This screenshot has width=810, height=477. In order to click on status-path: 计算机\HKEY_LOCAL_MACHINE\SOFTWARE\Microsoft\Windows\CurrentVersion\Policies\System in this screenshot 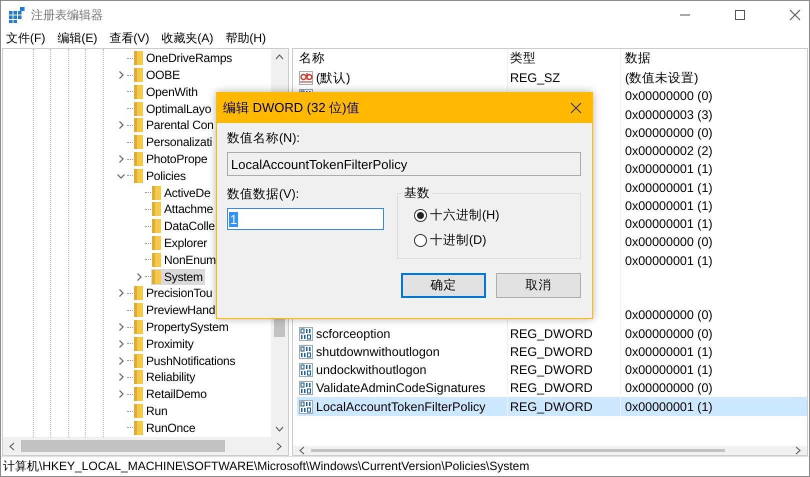, I will do `click(266, 467)`.